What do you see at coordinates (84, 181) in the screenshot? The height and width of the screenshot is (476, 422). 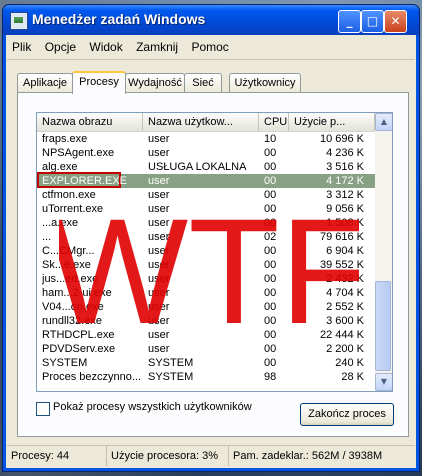 I see `process-name: EXPLORER.EXE` at bounding box center [84, 181].